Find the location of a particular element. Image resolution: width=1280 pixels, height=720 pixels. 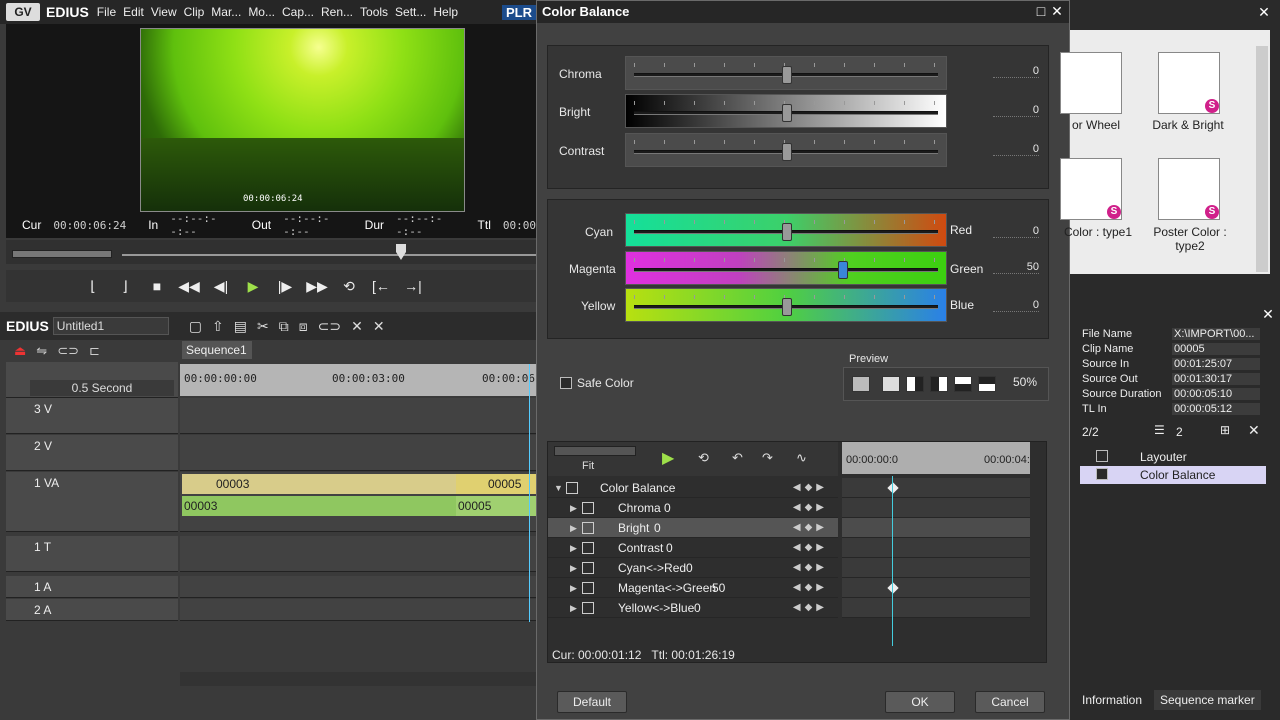

delete-icon: ✕ is located at coordinates (1254, 430).